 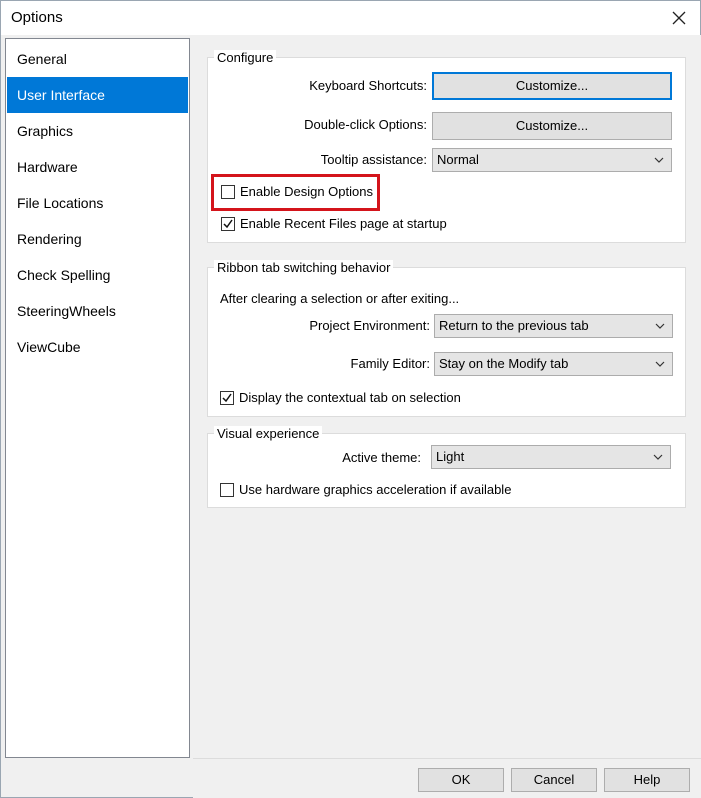 What do you see at coordinates (554, 780) in the screenshot?
I see `cancel-button: Cancel` at bounding box center [554, 780].